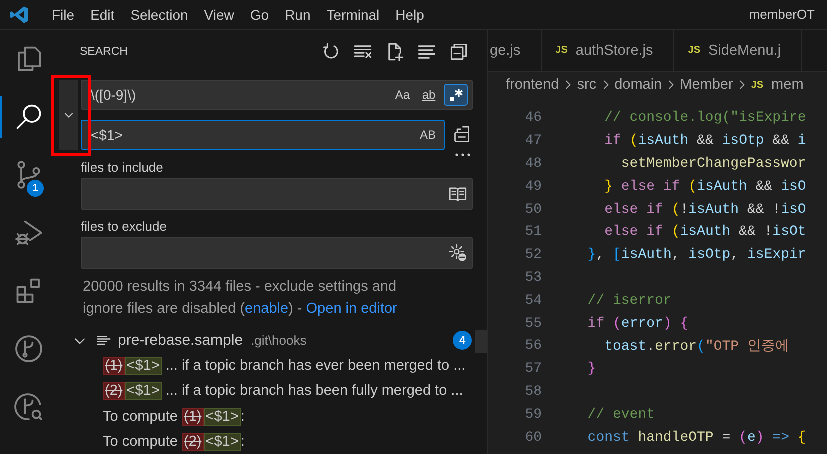  Describe the element at coordinates (696, 438) in the screenshot. I see `code-line: const handleOTP = (e) => {` at that location.